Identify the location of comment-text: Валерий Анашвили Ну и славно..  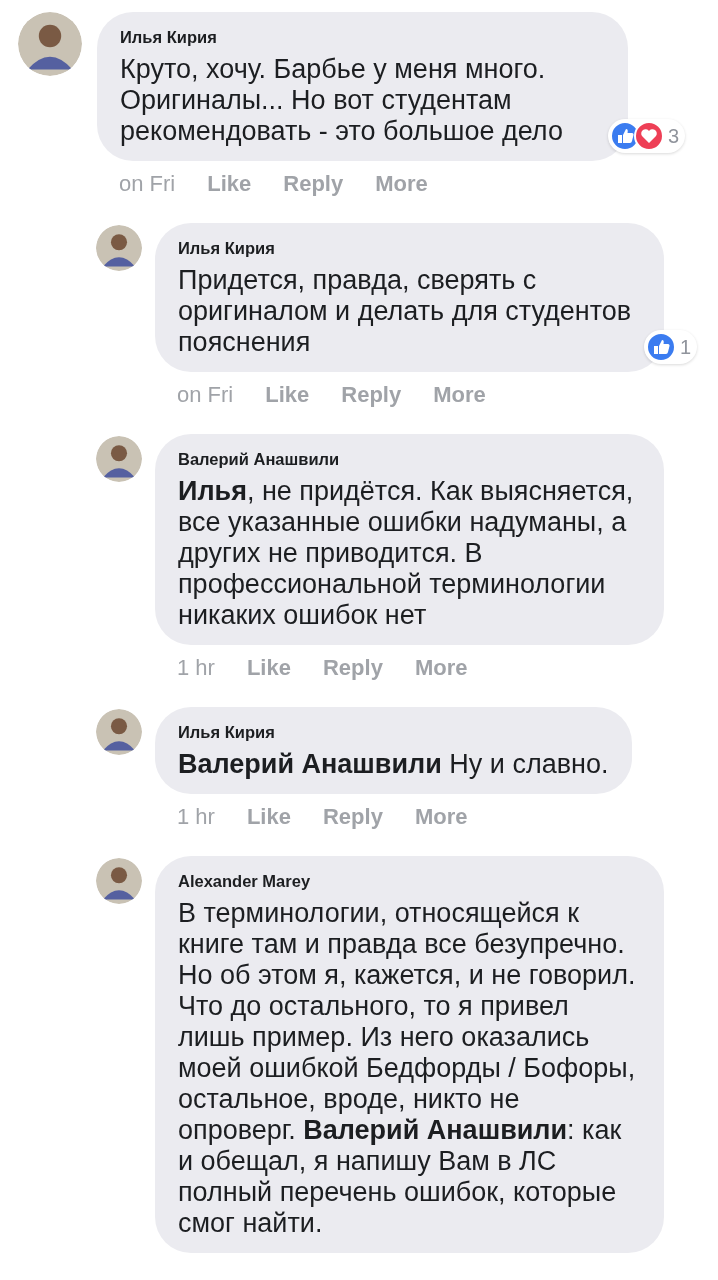
(393, 764).